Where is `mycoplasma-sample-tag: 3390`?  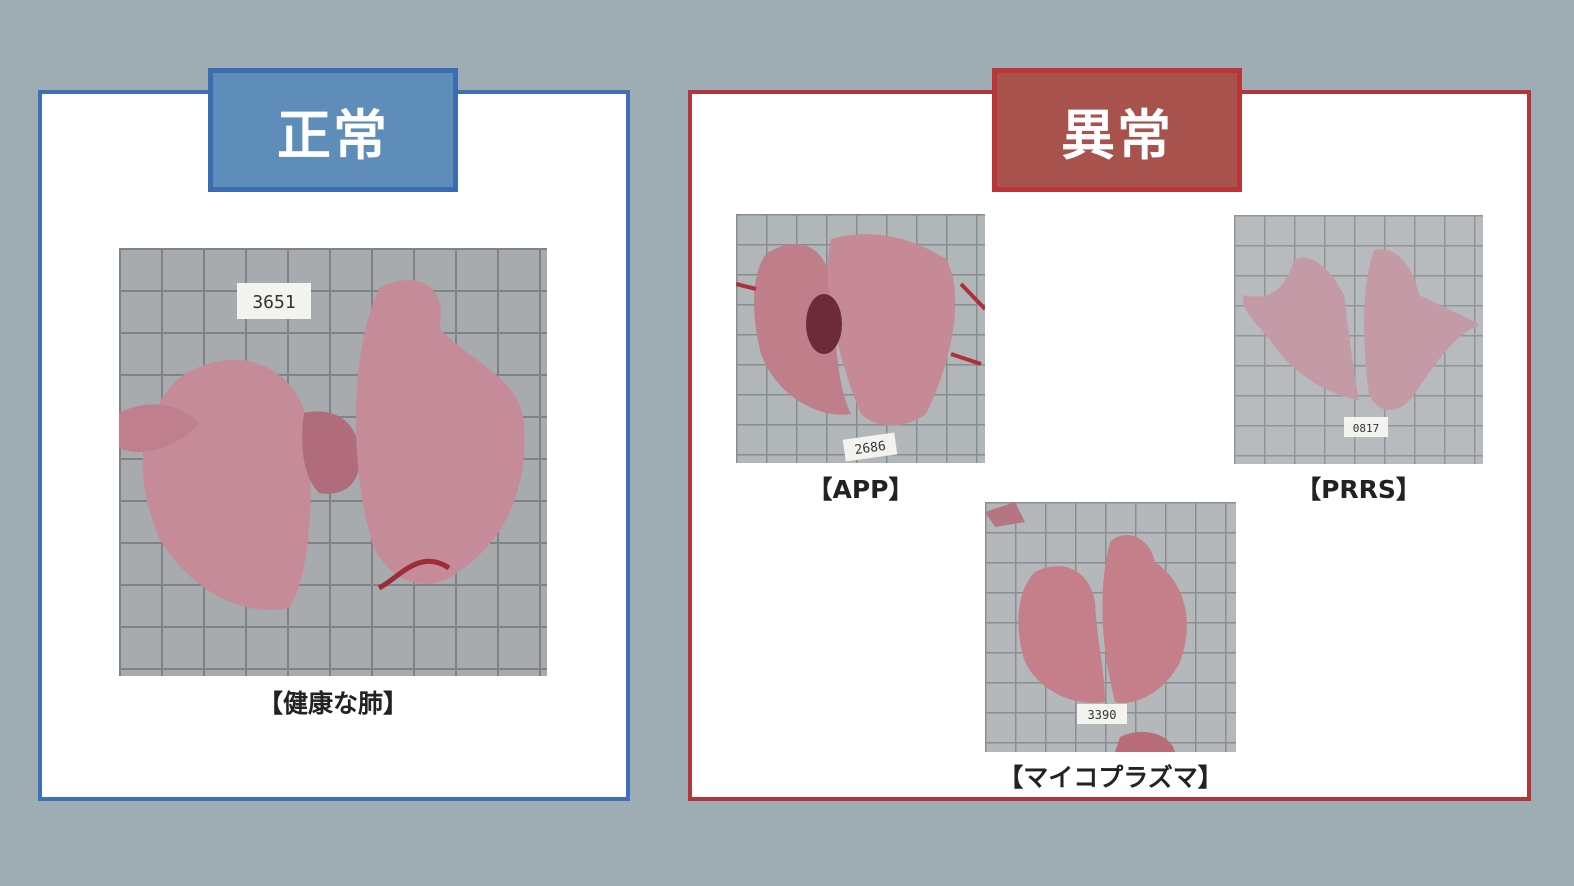
mycoplasma-sample-tag: 3390 is located at coordinates (1102, 714).